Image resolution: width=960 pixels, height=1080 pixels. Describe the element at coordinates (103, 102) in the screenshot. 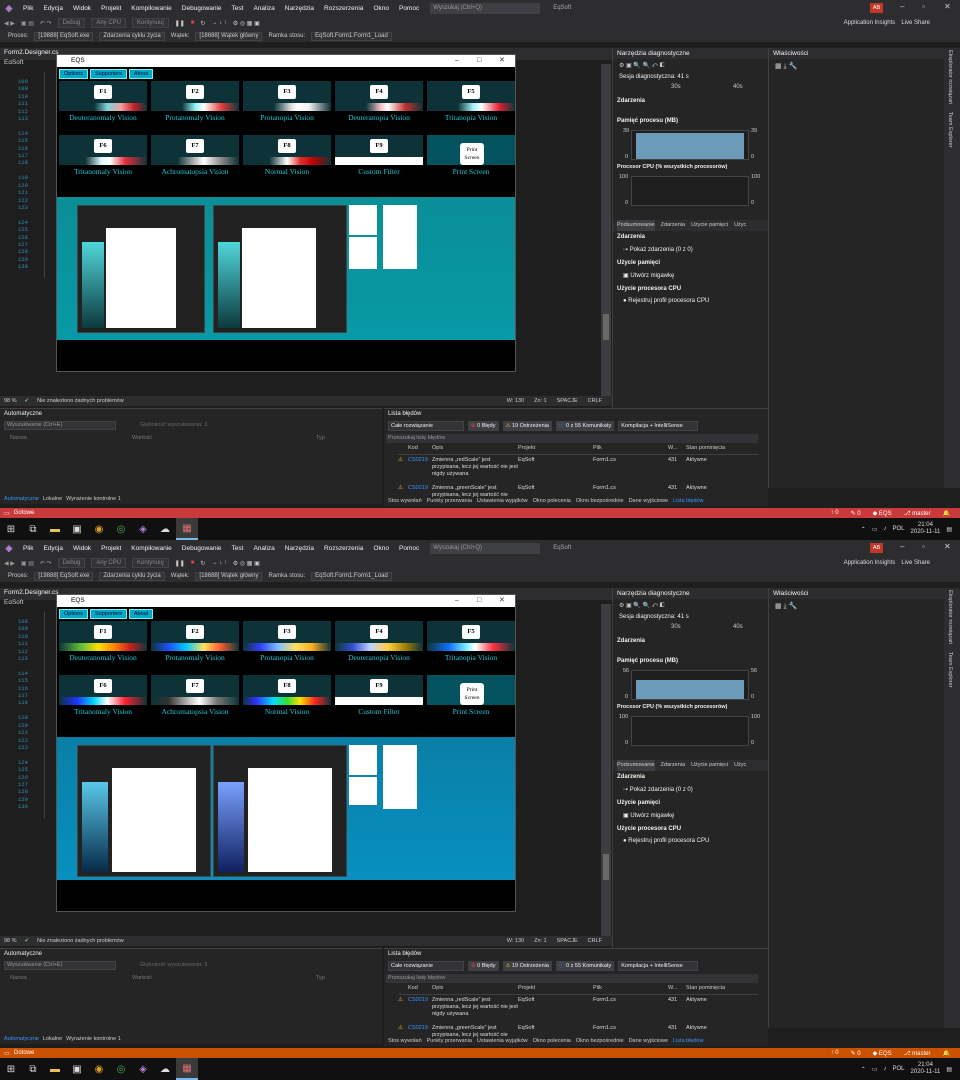

I see `filter-tile-1: F1 Deuteranomaly Vision` at that location.